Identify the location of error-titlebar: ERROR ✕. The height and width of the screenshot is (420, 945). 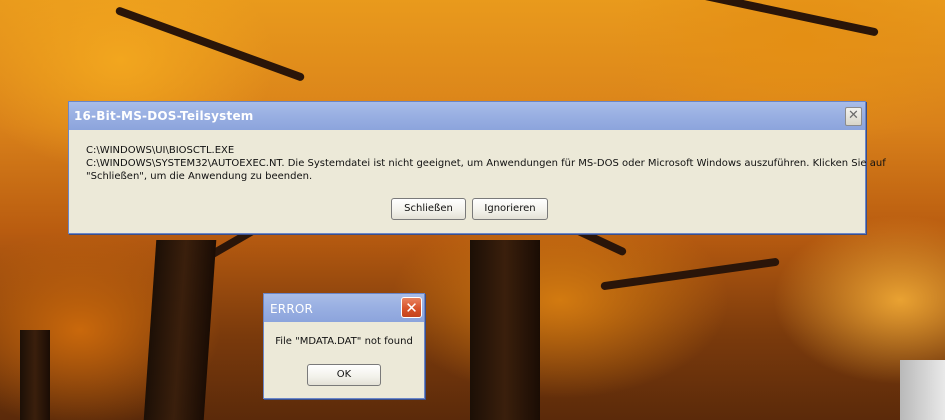
(344, 308).